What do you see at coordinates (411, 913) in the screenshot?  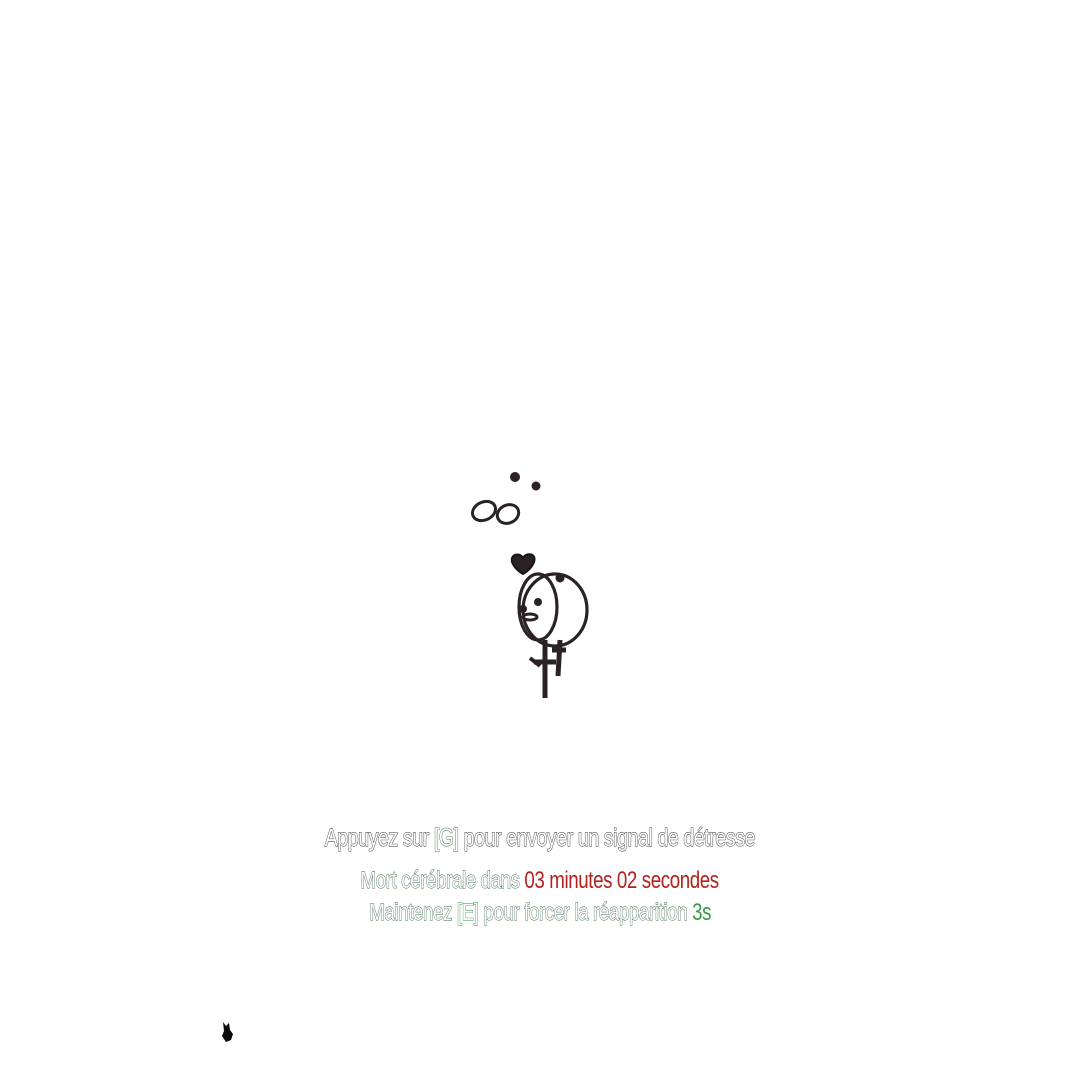 I see `respawn-prefix: Maintenez` at bounding box center [411, 913].